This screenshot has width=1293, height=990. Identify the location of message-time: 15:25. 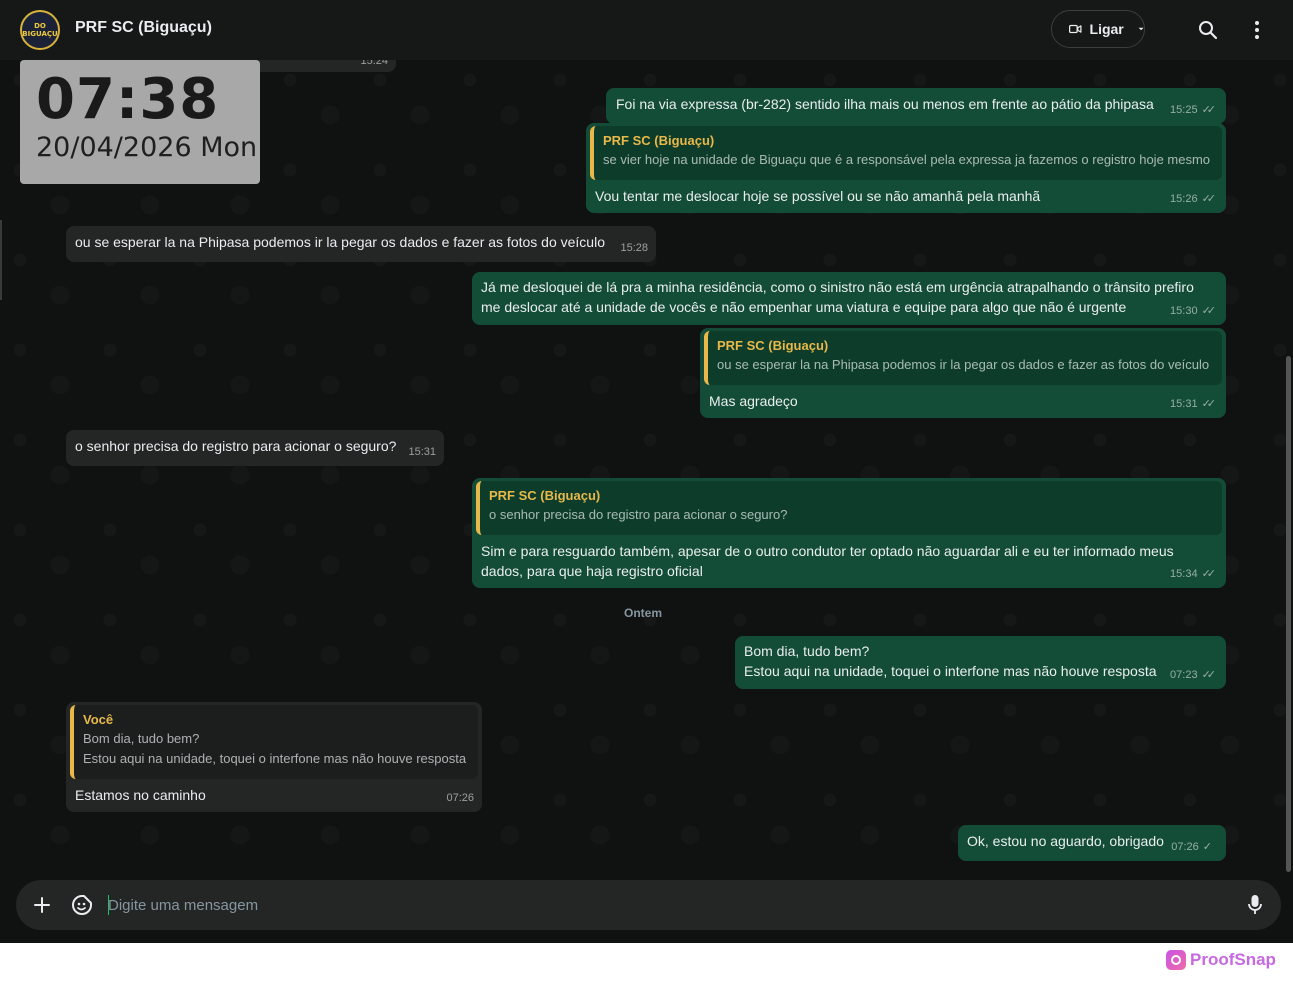
(1184, 110).